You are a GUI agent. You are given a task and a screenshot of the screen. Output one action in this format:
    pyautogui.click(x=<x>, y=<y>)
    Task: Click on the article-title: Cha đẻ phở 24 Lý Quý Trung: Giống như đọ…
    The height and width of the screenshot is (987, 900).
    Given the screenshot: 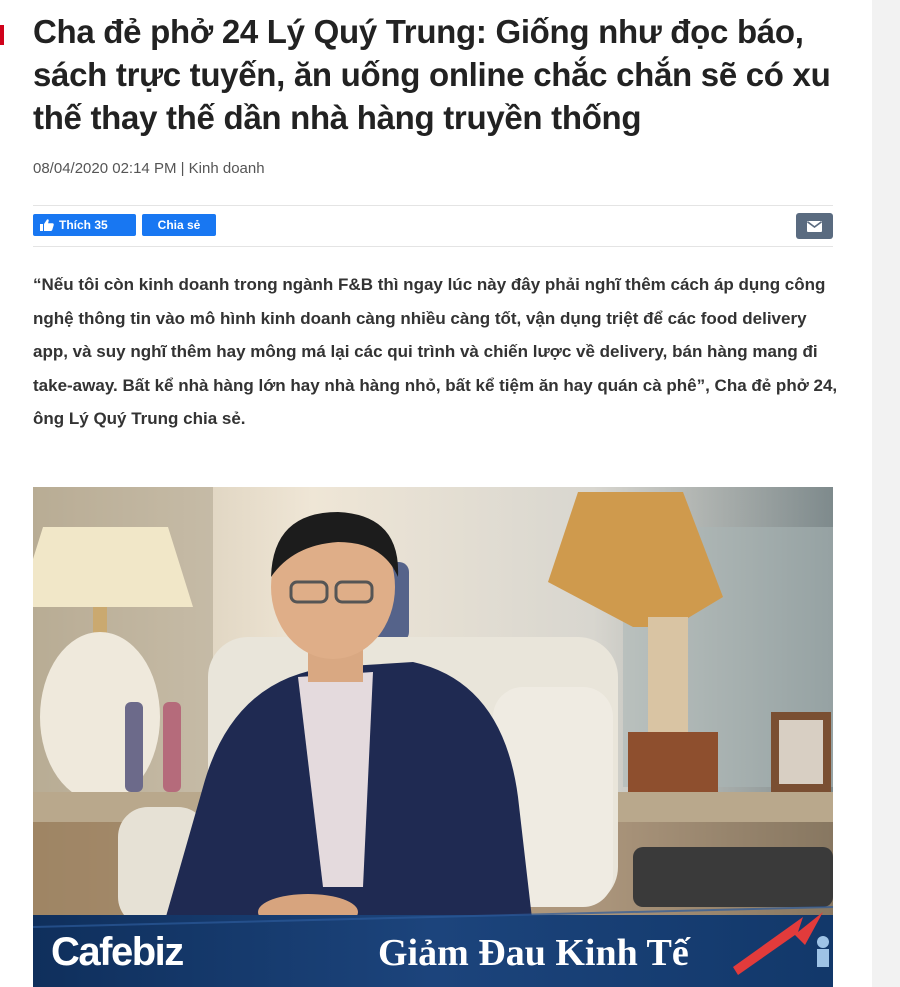 What is the action you would take?
    pyautogui.click(x=432, y=74)
    